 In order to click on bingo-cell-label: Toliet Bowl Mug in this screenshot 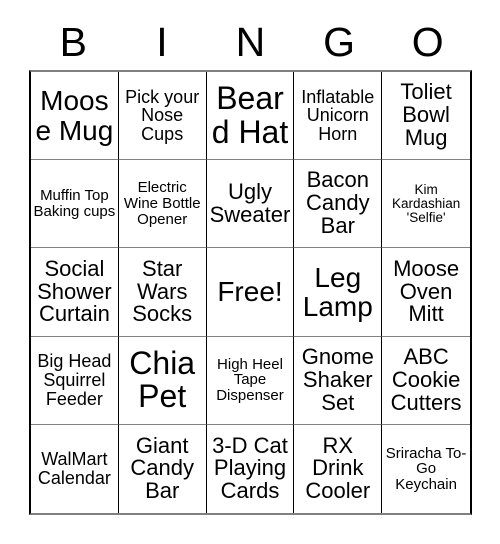, I will do `click(426, 115)`.